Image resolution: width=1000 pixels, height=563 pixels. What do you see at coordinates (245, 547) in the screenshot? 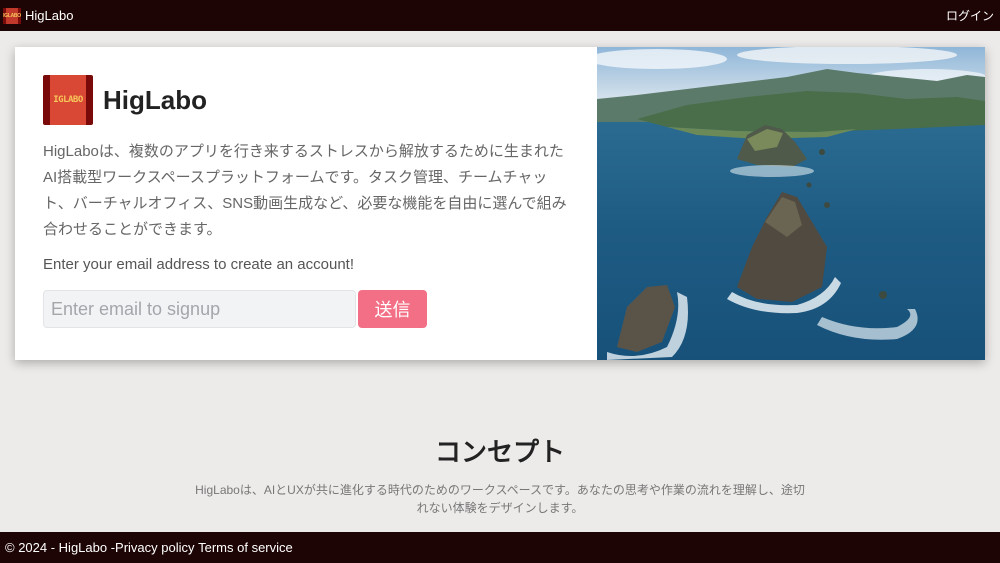
I see `terms-of-service-link: Terms of service` at bounding box center [245, 547].